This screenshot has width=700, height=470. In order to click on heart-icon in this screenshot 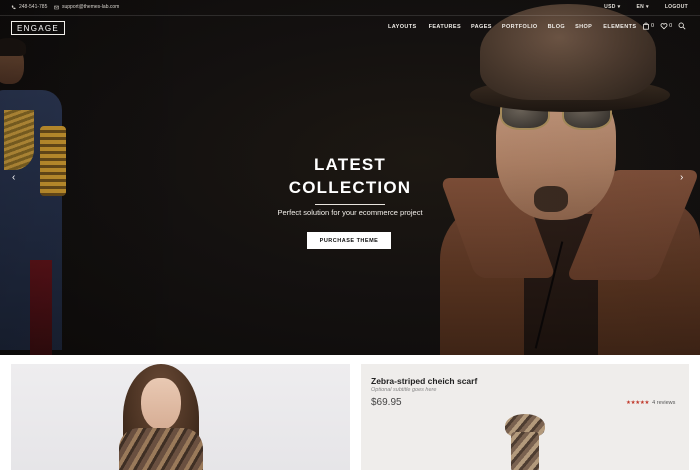, I will do `click(664, 26)`.